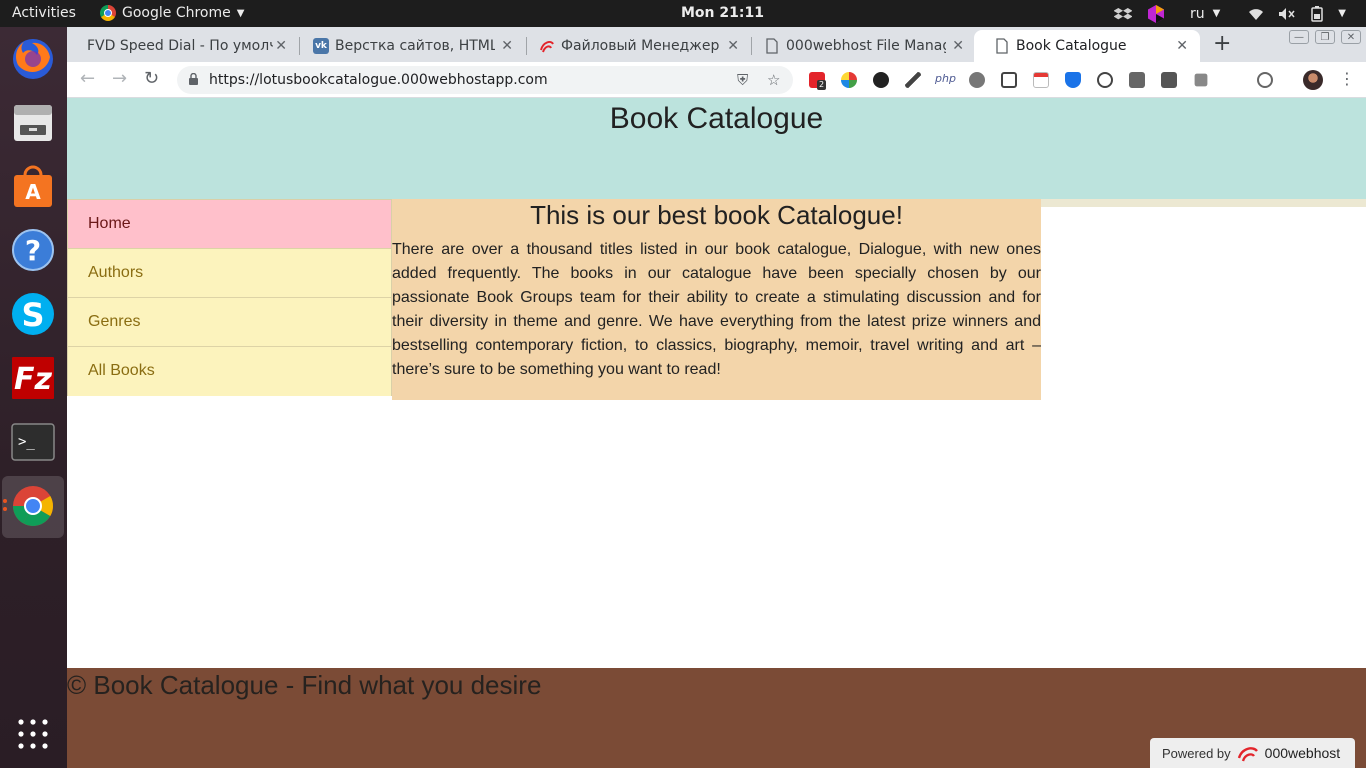 Image resolution: width=1366 pixels, height=768 pixels. What do you see at coordinates (180, 46) in the screenshot?
I see `tab-title: FVD Speed Dial - По умолчан` at bounding box center [180, 46].